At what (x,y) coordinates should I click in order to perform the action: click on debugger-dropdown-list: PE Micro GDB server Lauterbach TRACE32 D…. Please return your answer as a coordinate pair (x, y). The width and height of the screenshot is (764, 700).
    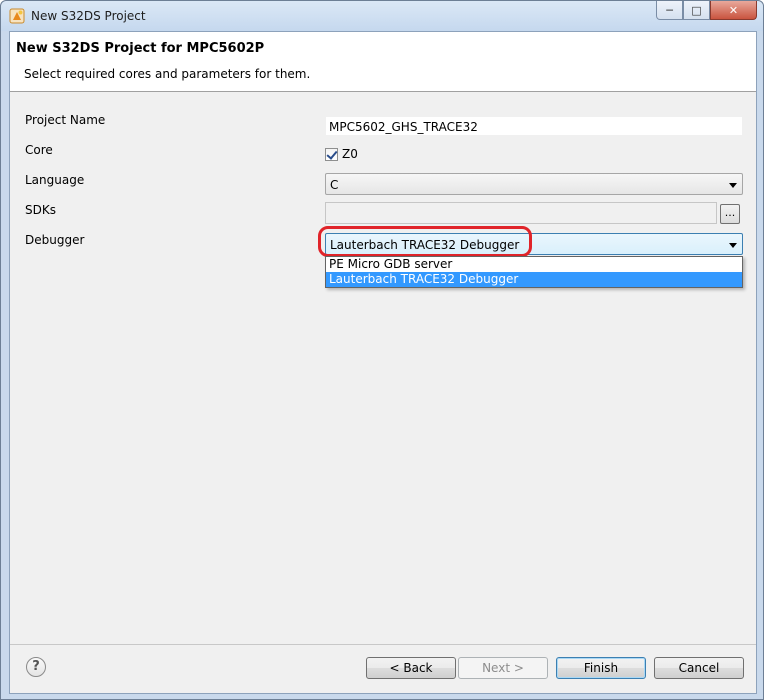
    Looking at the image, I should click on (534, 272).